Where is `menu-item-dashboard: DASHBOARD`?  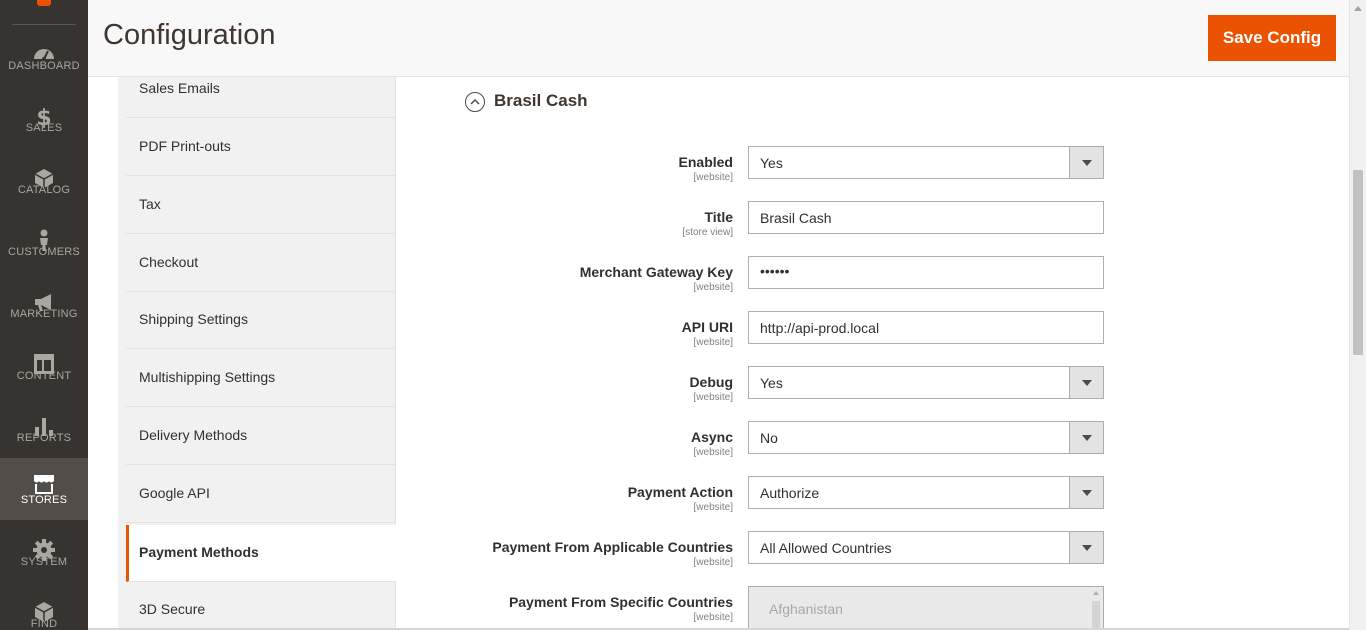
menu-item-dashboard: DASHBOARD is located at coordinates (44, 63).